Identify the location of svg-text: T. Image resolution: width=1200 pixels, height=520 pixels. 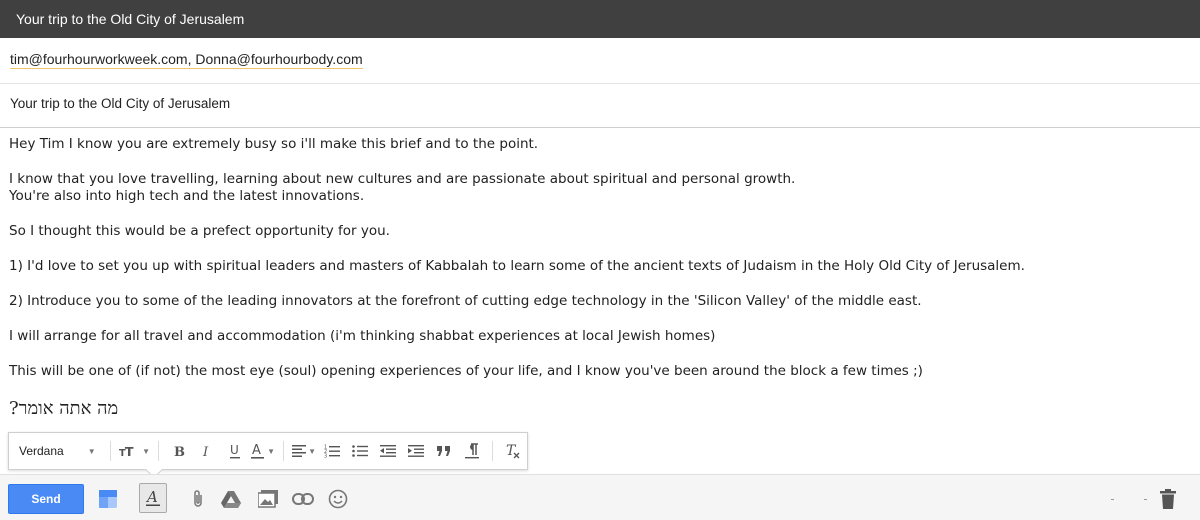
(129, 451).